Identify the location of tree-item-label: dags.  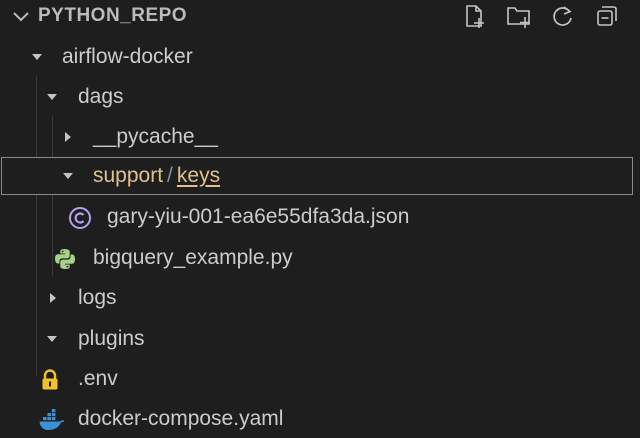
(101, 96).